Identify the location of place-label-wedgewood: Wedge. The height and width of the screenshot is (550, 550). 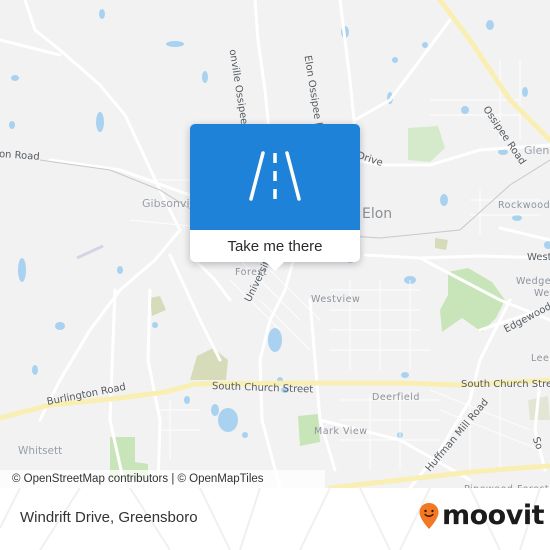
(533, 281).